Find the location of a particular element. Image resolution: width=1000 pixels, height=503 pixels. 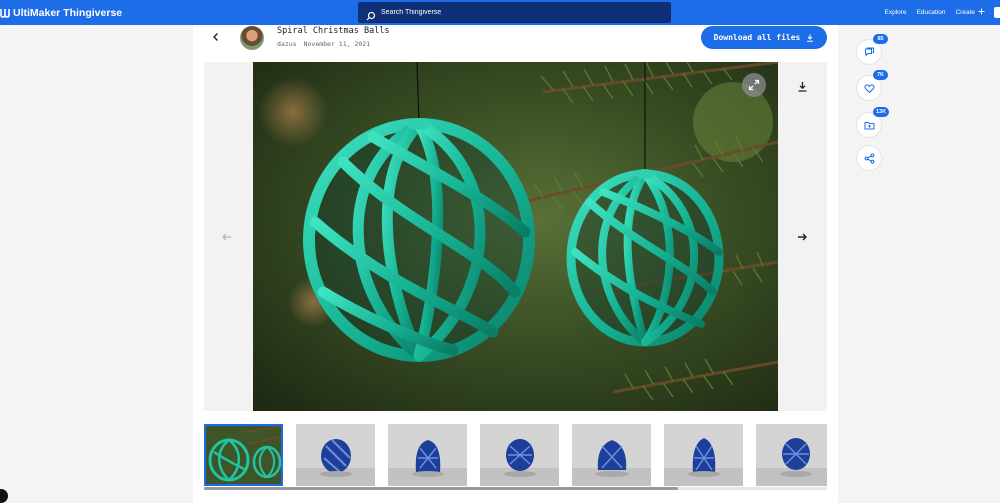

collect-button: 13K is located at coordinates (873, 122).